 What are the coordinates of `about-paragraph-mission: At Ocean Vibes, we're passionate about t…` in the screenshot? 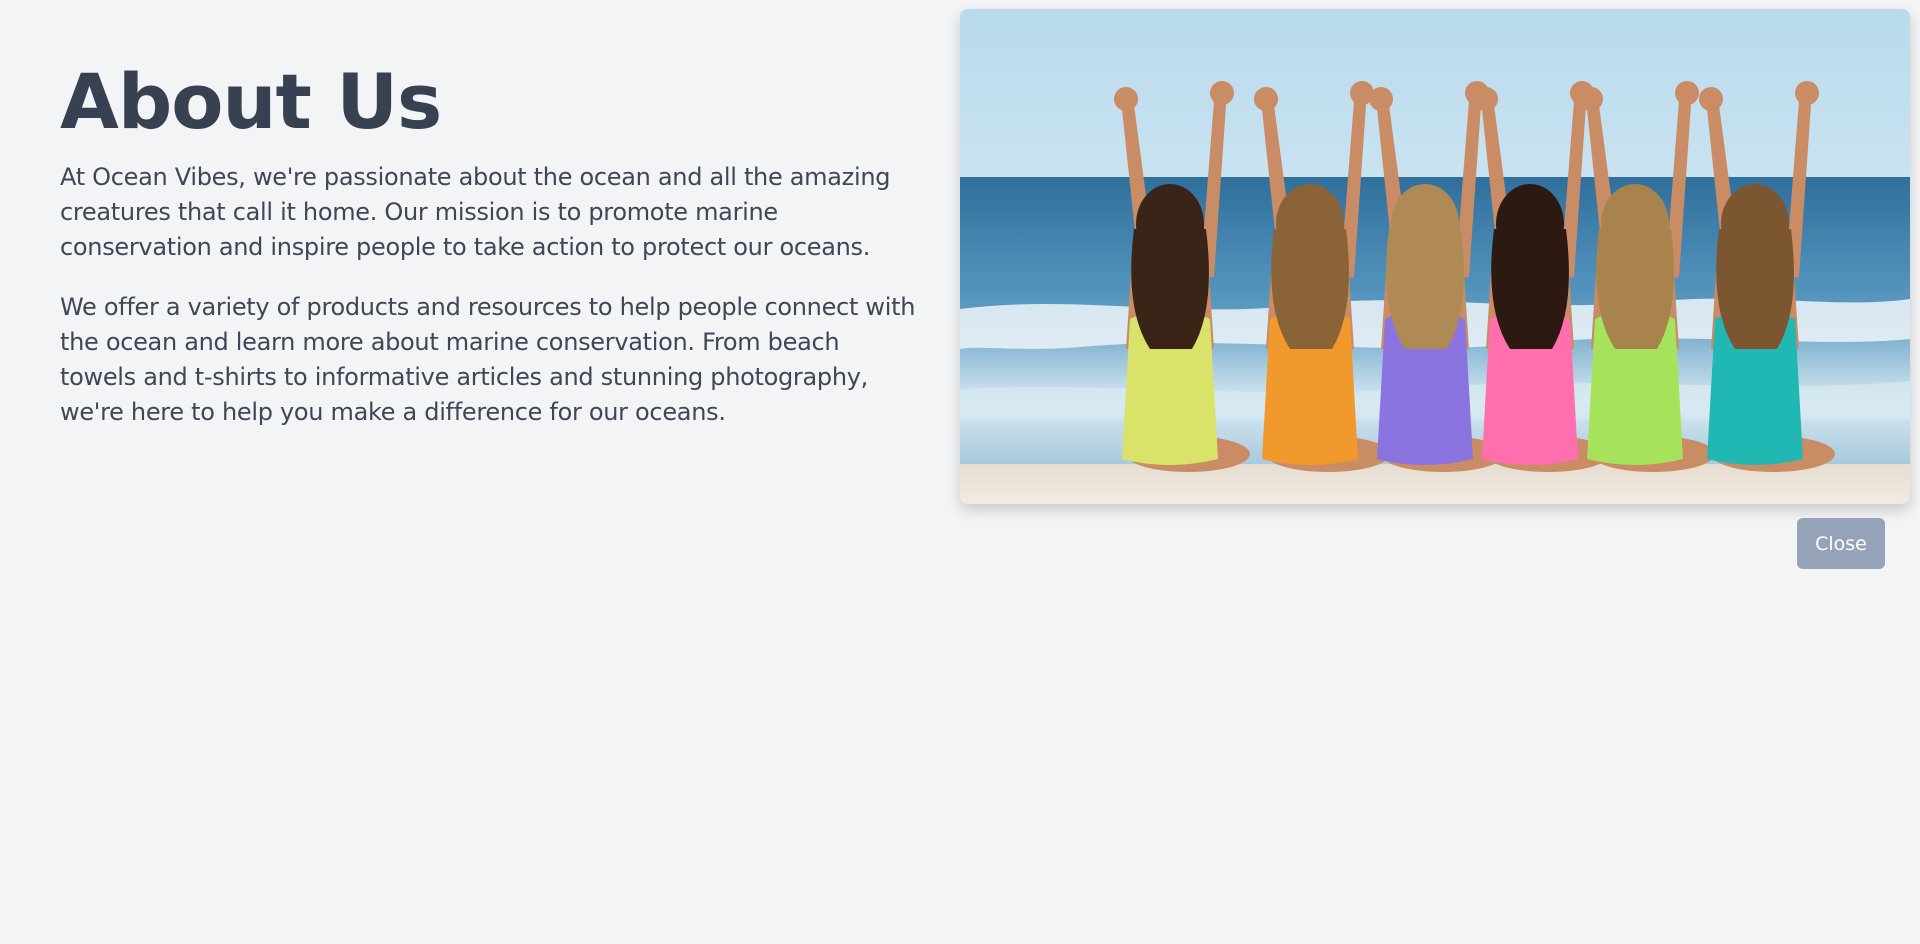 It's located at (475, 212).